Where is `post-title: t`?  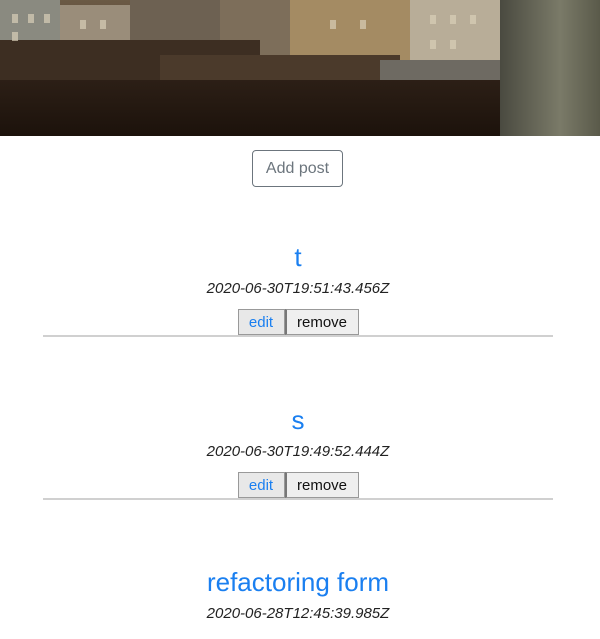
post-title: t is located at coordinates (298, 257).